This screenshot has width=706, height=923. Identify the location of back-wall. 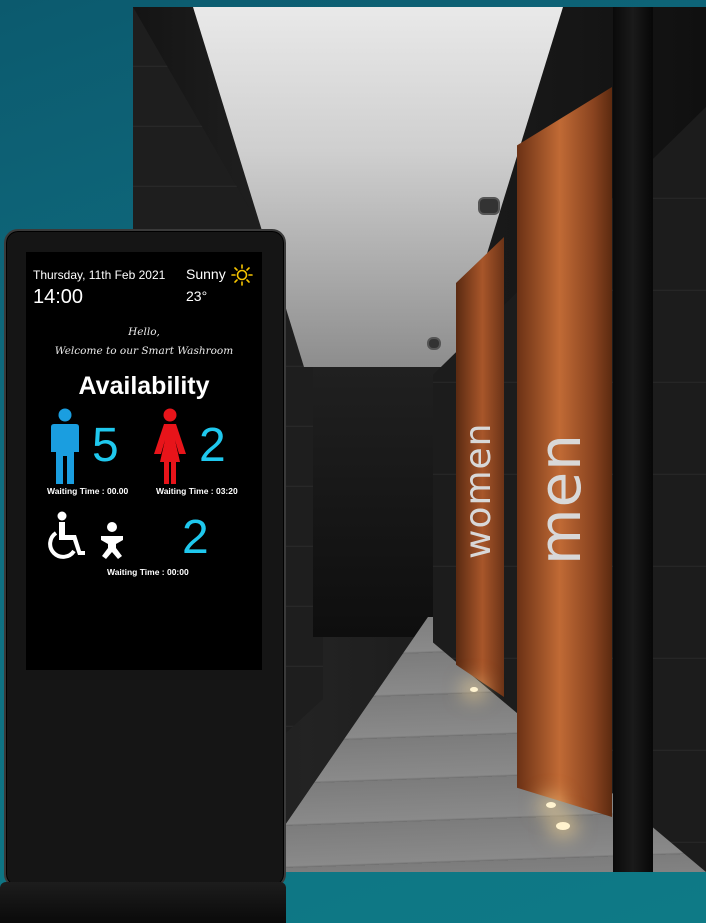
(378, 502).